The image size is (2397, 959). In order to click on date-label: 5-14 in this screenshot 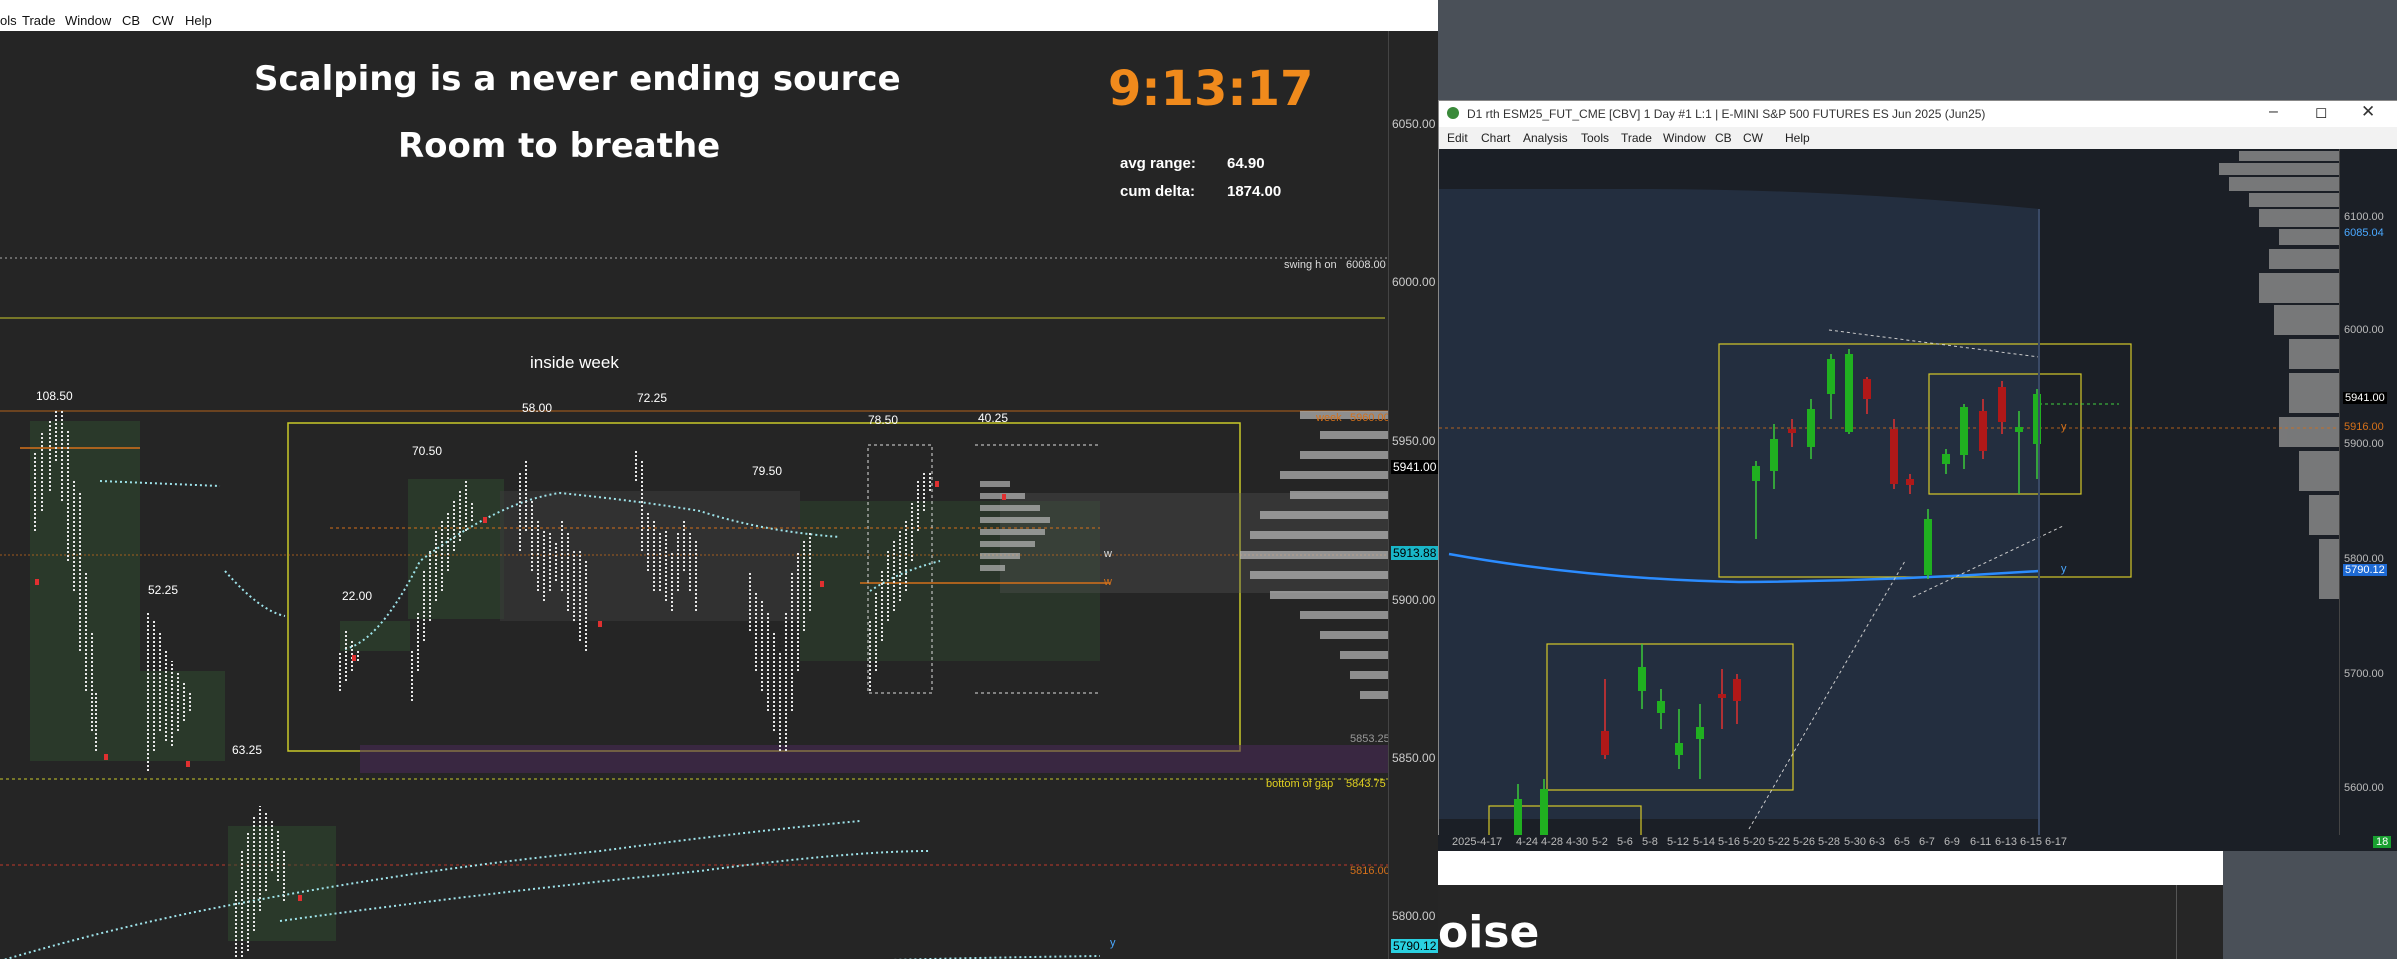, I will do `click(1704, 842)`.